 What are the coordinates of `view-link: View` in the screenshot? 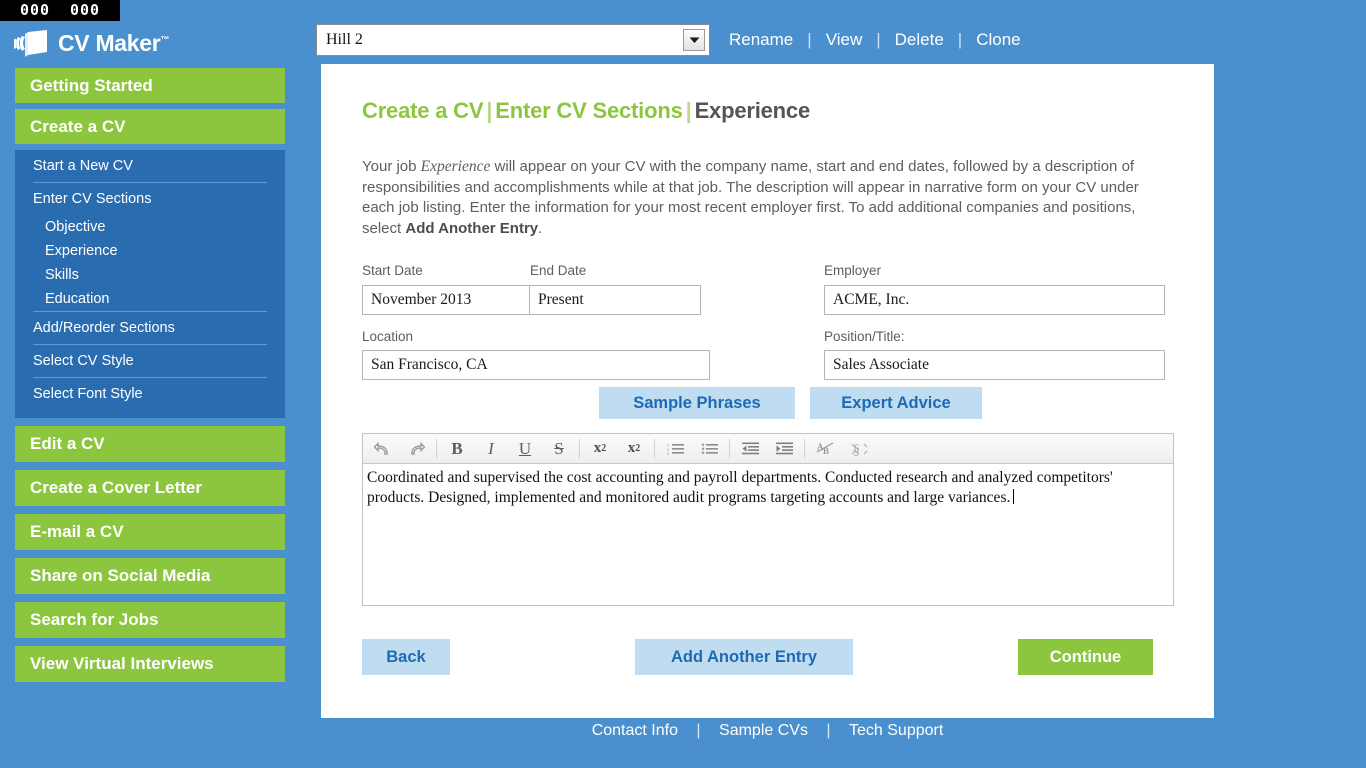 It's located at (844, 40).